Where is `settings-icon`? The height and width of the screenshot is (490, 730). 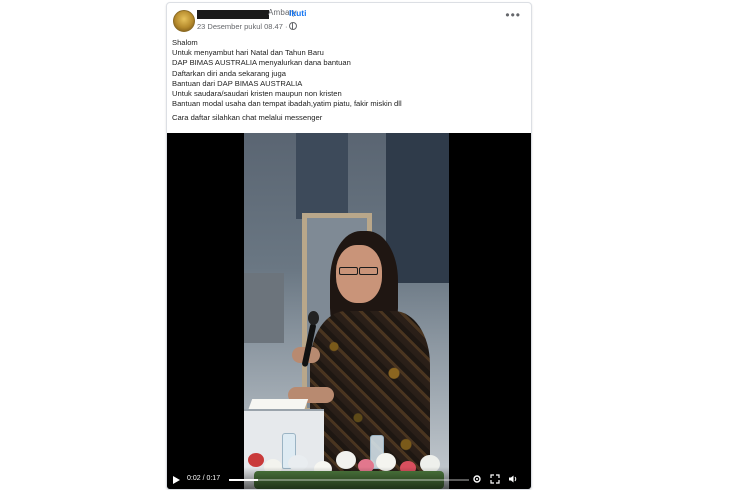
settings-icon is located at coordinates (477, 479).